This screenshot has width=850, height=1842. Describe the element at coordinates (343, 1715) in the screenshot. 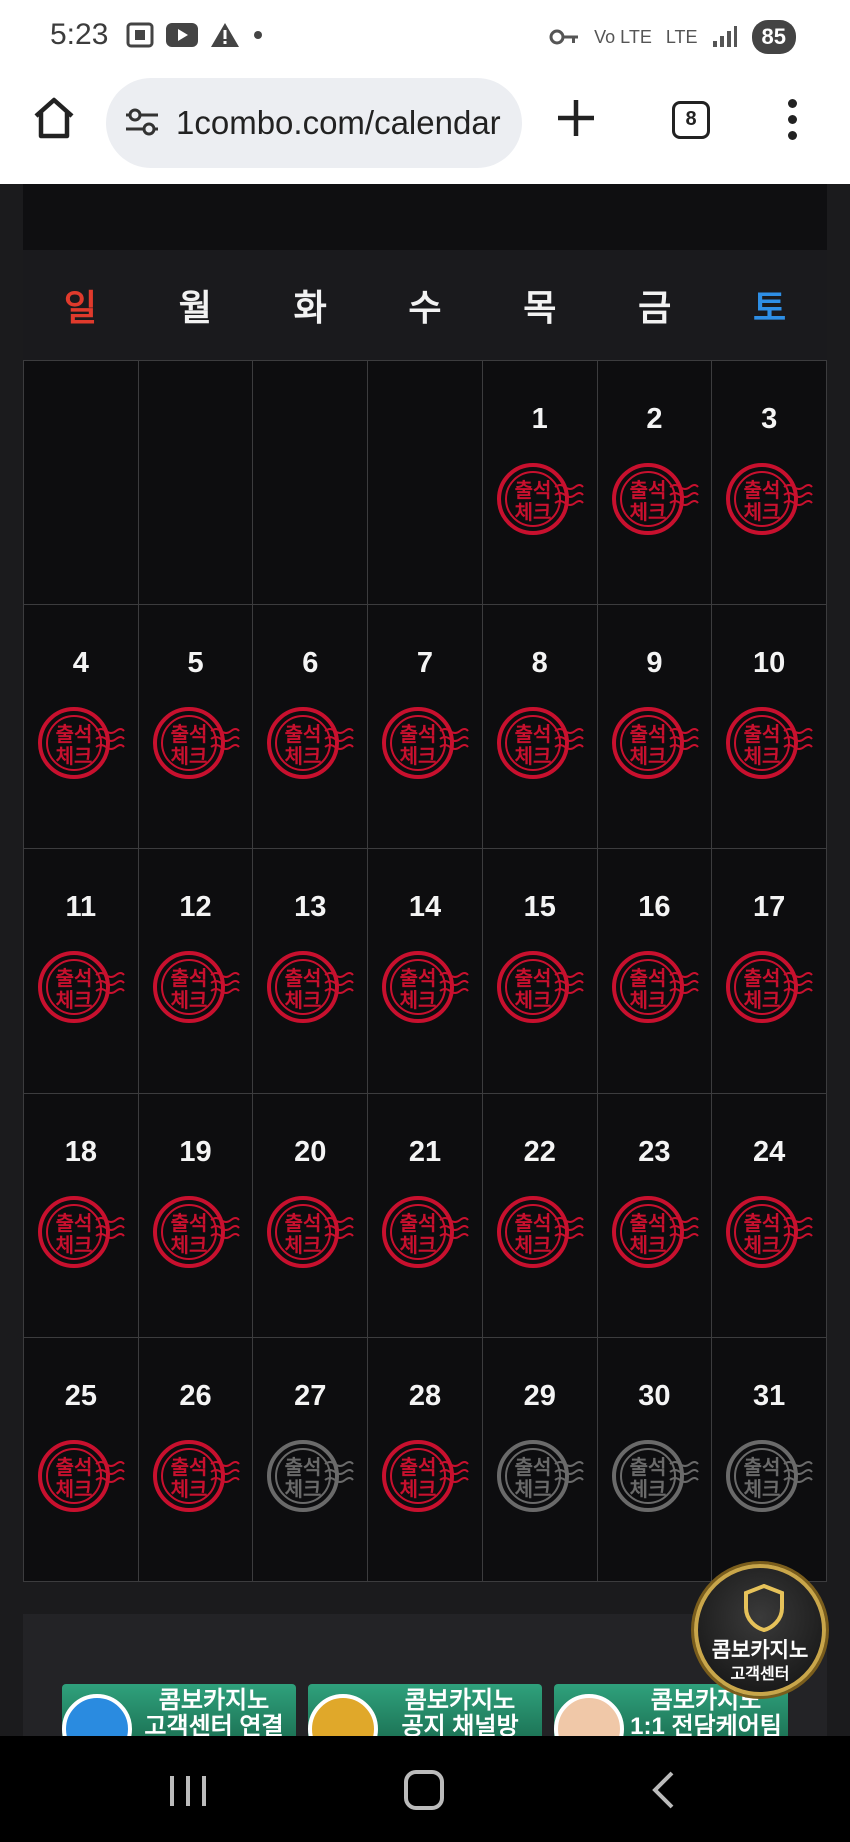

I see `bell-icon` at that location.